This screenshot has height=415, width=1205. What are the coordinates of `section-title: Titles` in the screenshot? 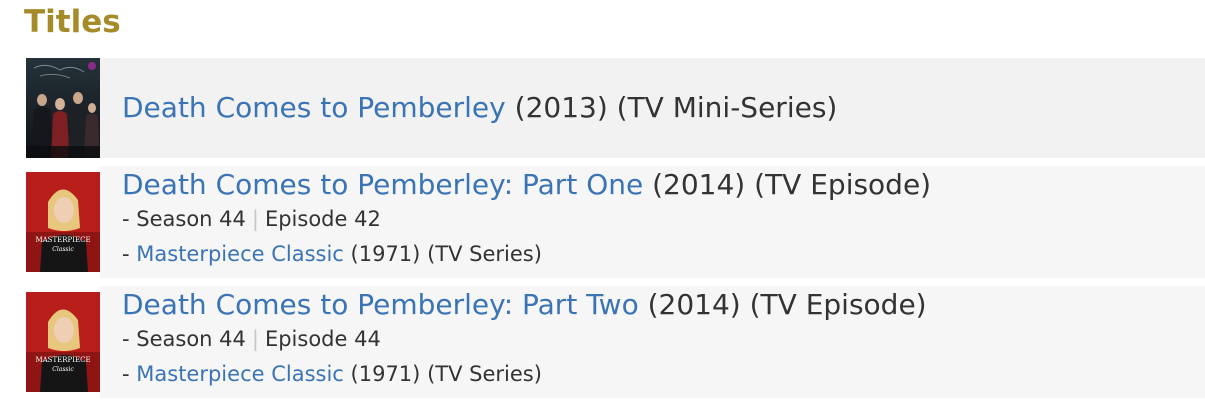 It's located at (72, 22).